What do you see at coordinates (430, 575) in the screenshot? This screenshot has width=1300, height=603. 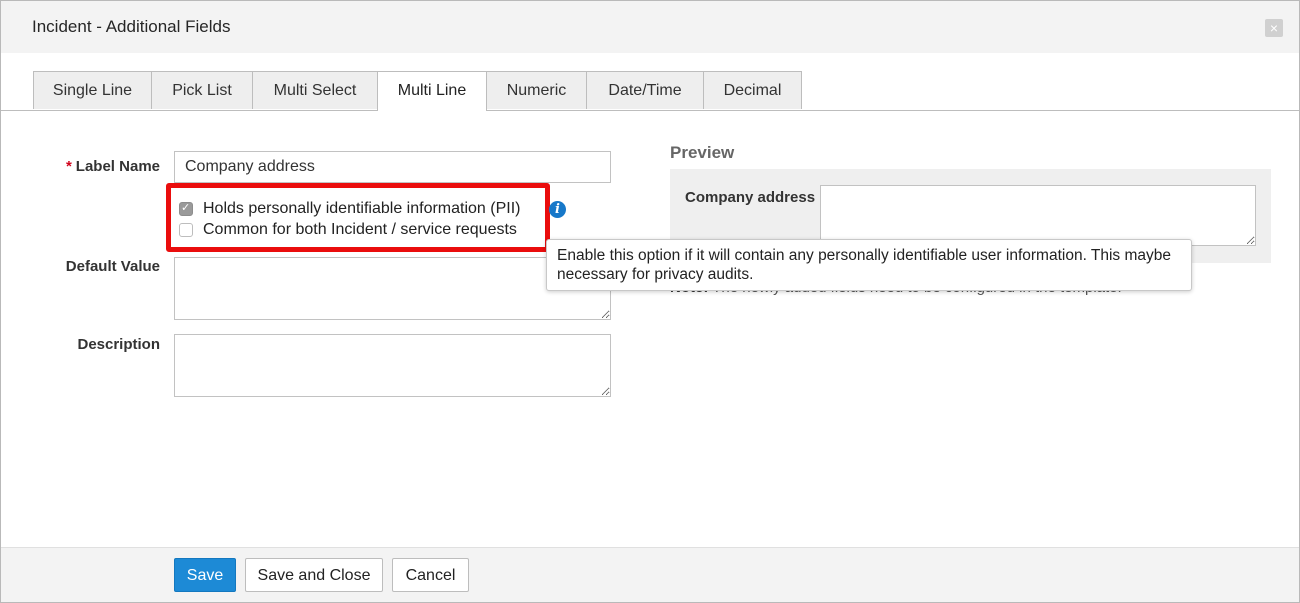 I see `cancel-button: Cancel` at bounding box center [430, 575].